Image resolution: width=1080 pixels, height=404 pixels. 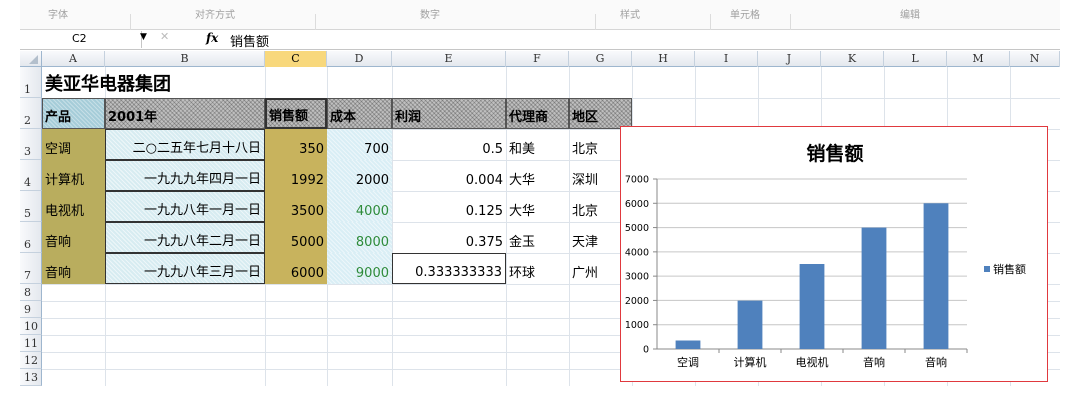 What do you see at coordinates (58, 13) in the screenshot?
I see `ribbon-group-font: 字体` at bounding box center [58, 13].